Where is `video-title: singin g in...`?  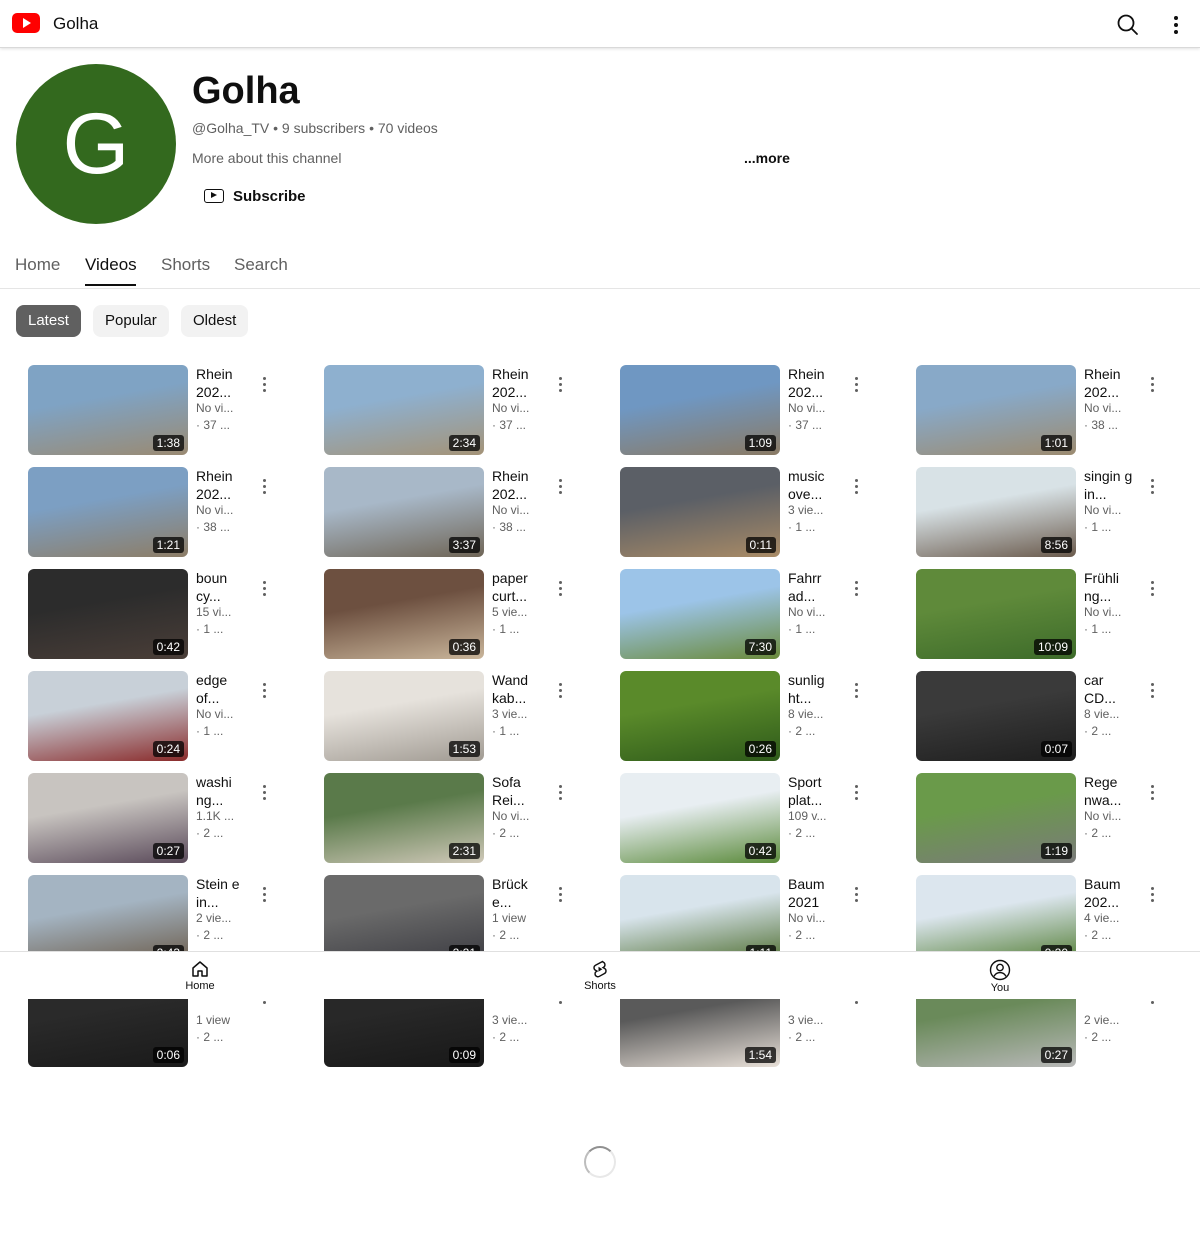 video-title: singin g in... is located at coordinates (1110, 485).